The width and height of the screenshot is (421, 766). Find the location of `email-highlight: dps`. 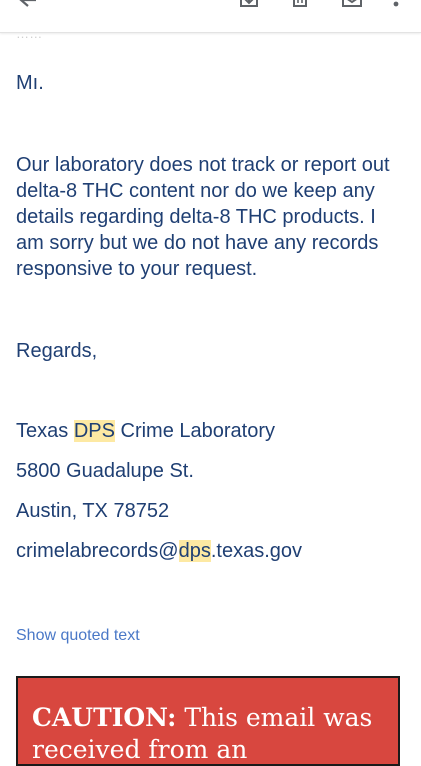

email-highlight: dps is located at coordinates (194, 551).